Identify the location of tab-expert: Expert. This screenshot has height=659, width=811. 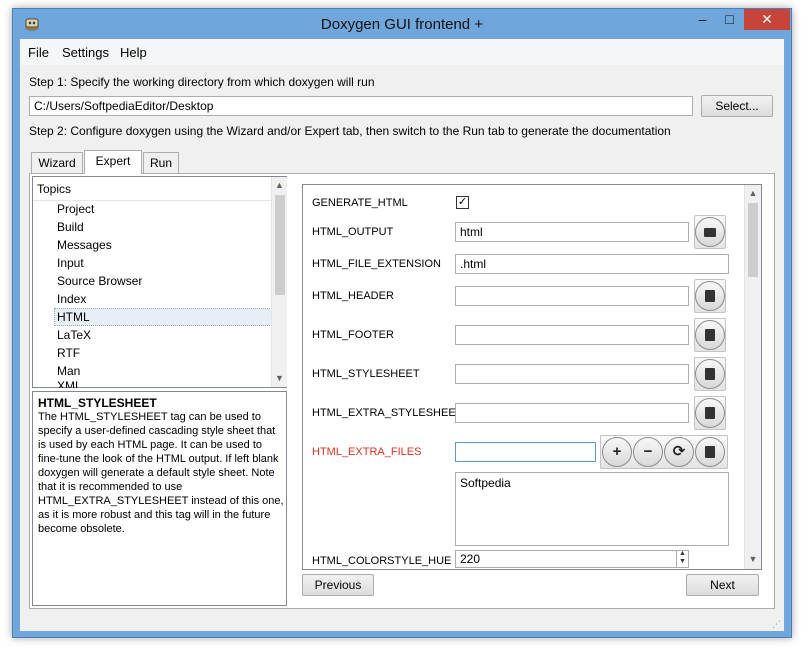
(113, 162).